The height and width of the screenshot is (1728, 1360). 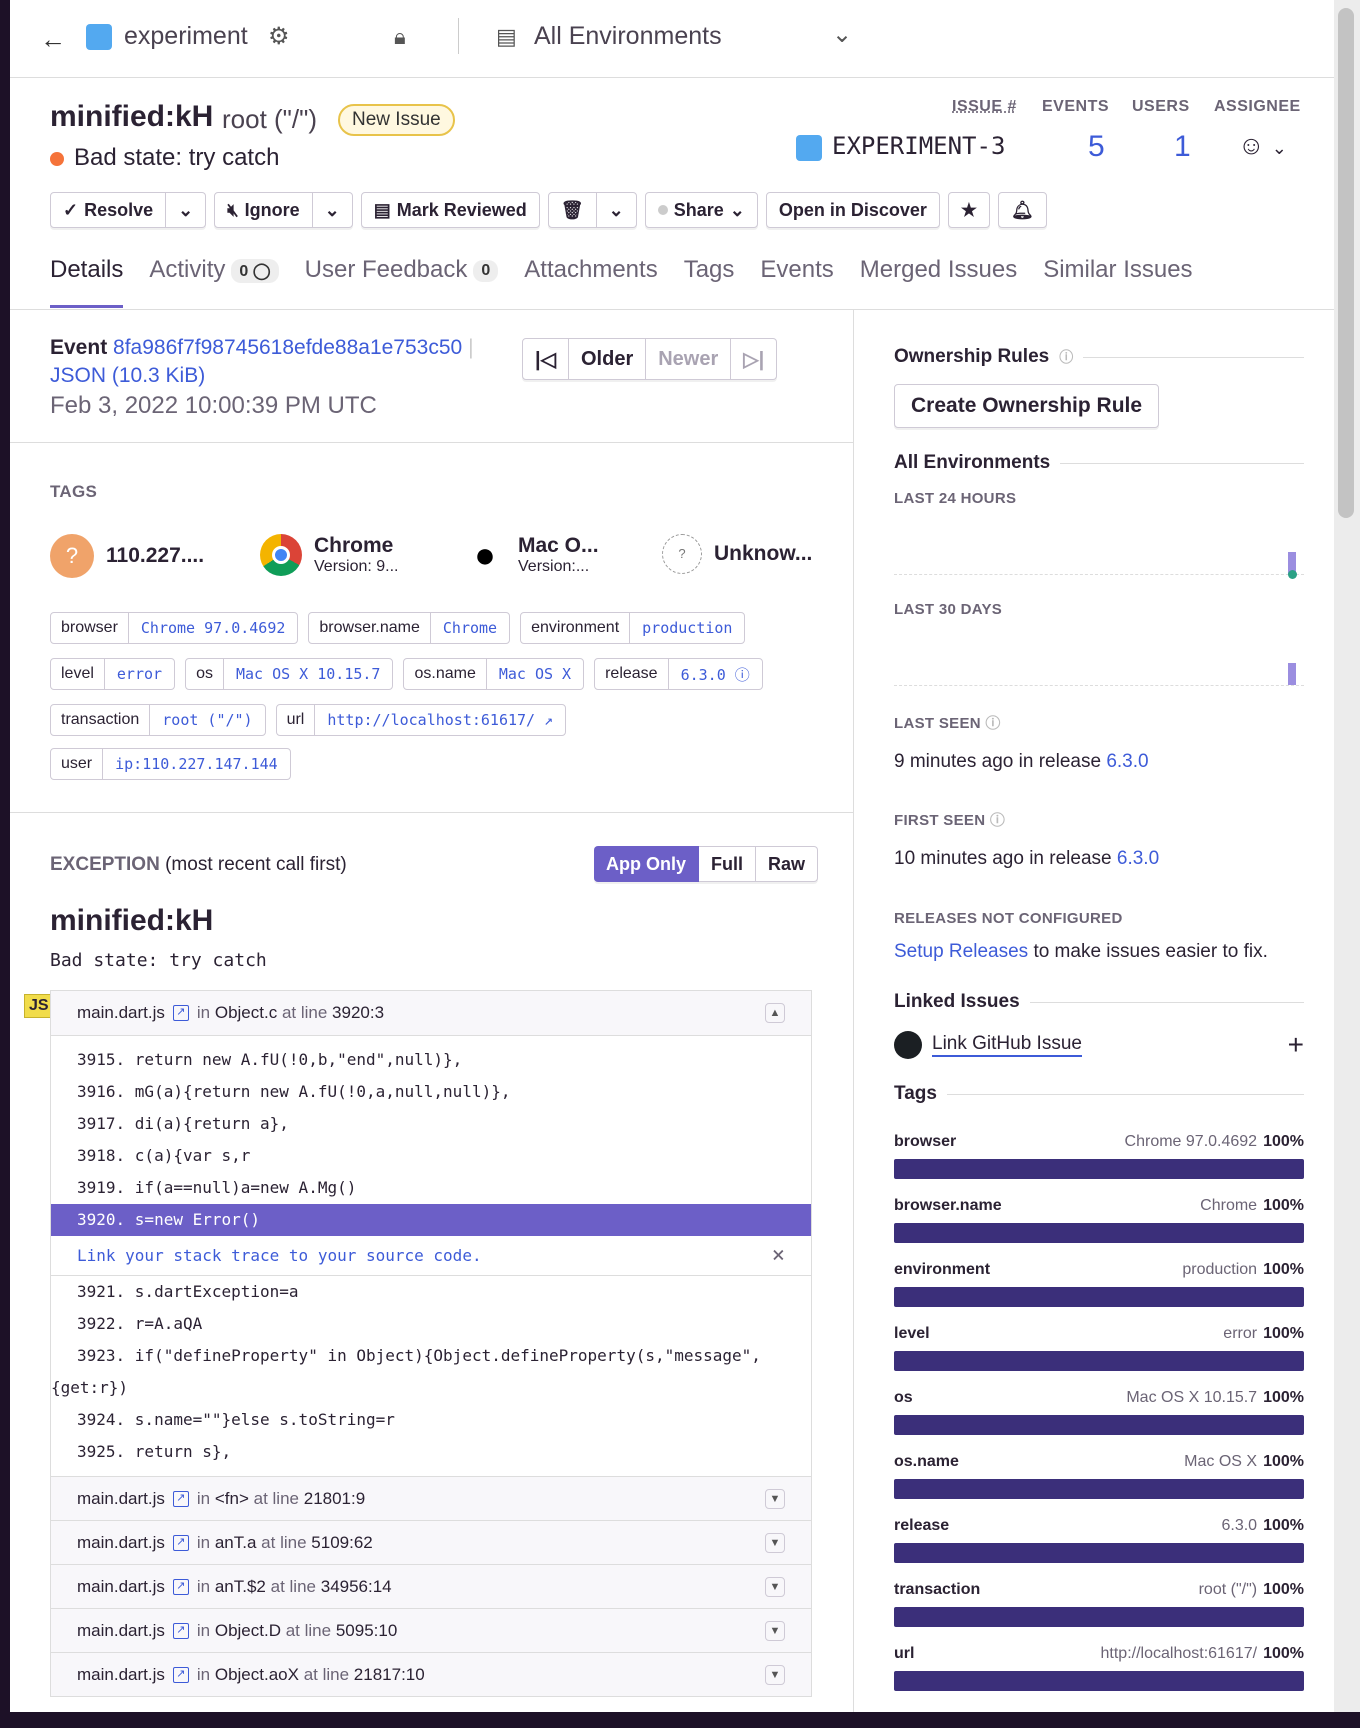 I want to click on first-seen-release-link: 6.3.0, so click(x=1138, y=858).